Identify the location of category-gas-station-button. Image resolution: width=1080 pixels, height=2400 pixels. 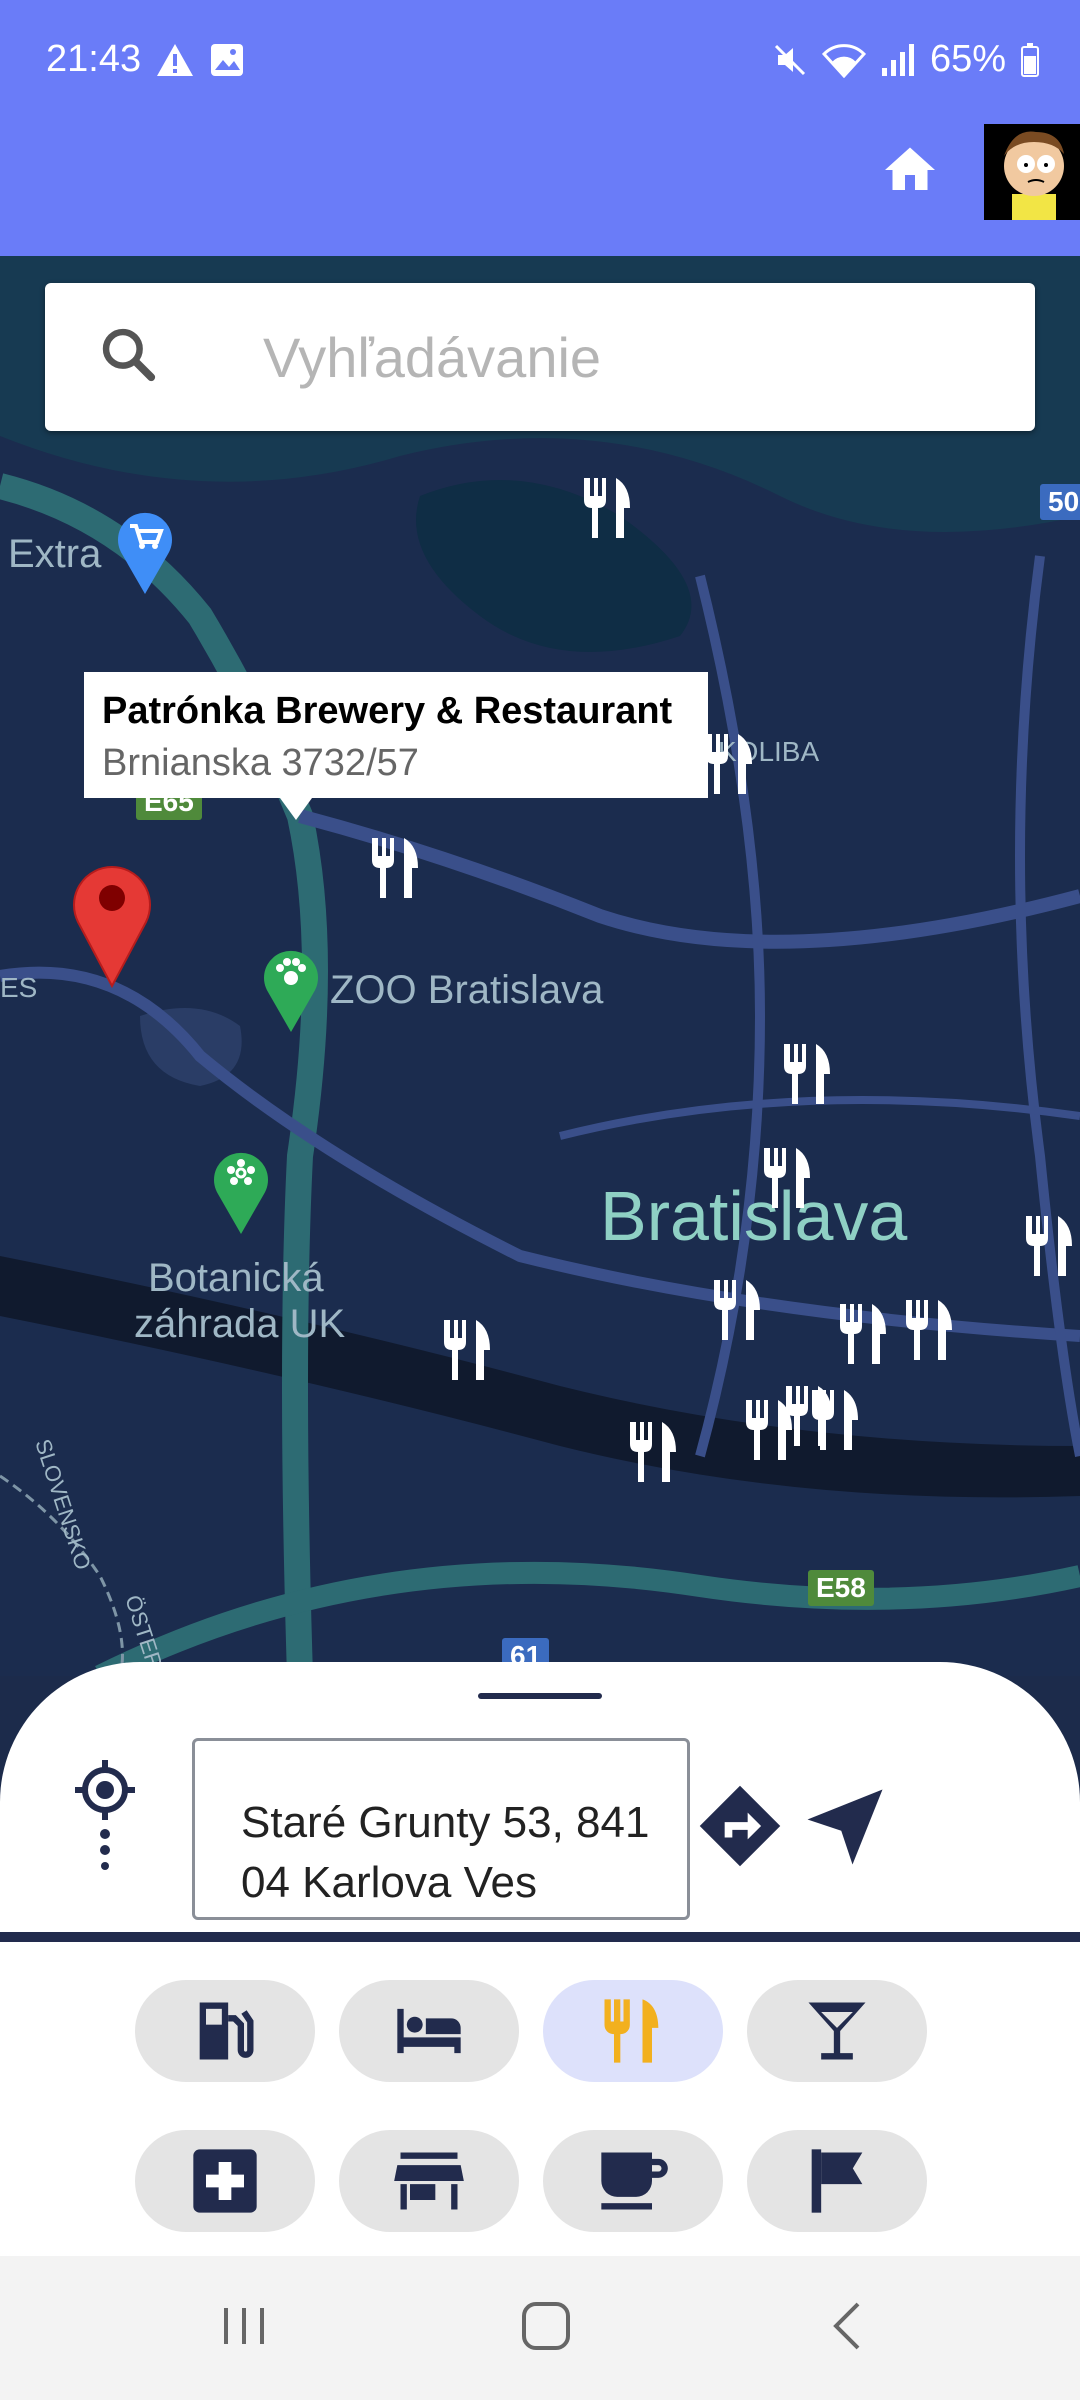
(225, 2031).